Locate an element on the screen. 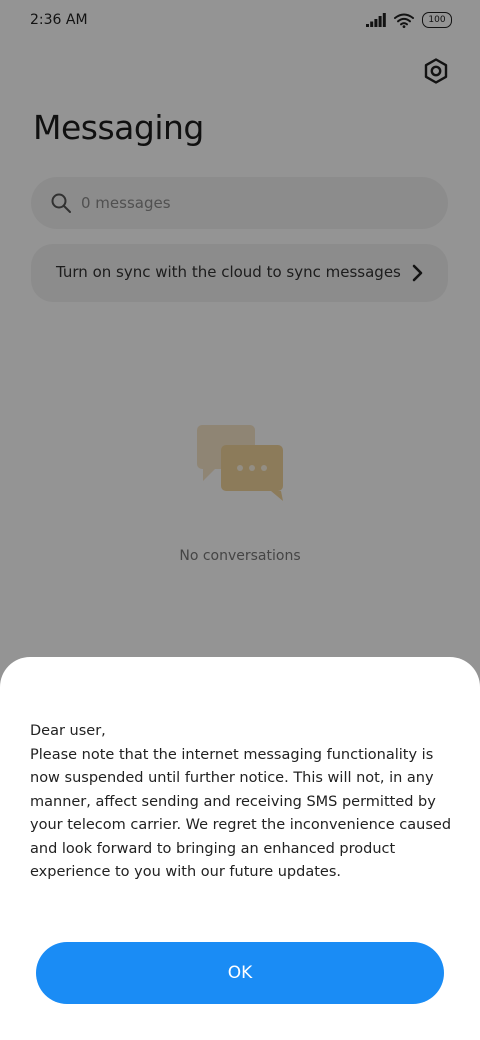 This screenshot has width=480, height=1040. ok-button: OK is located at coordinates (240, 973).